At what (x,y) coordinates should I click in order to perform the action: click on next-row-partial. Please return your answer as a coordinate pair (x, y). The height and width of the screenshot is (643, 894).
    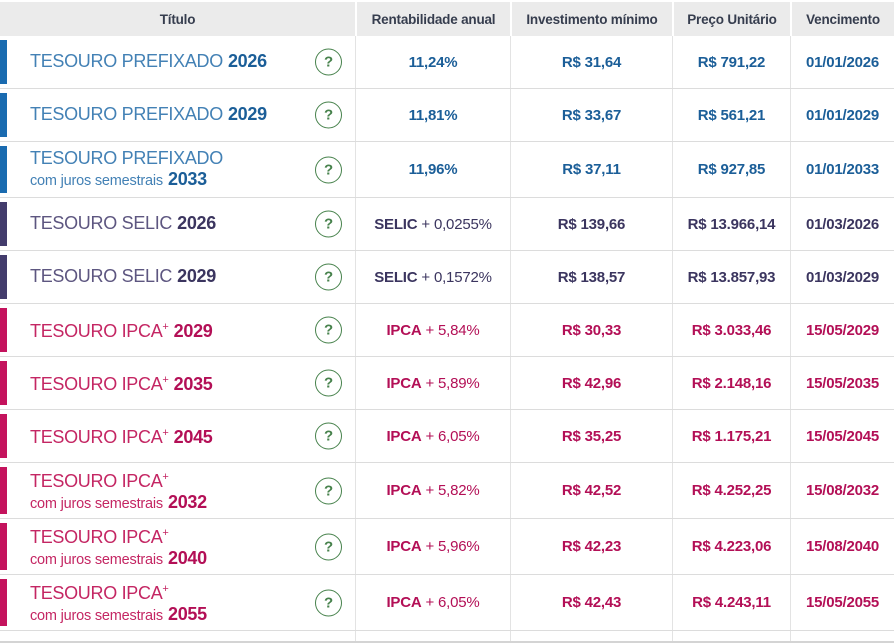
    Looking at the image, I should click on (447, 637).